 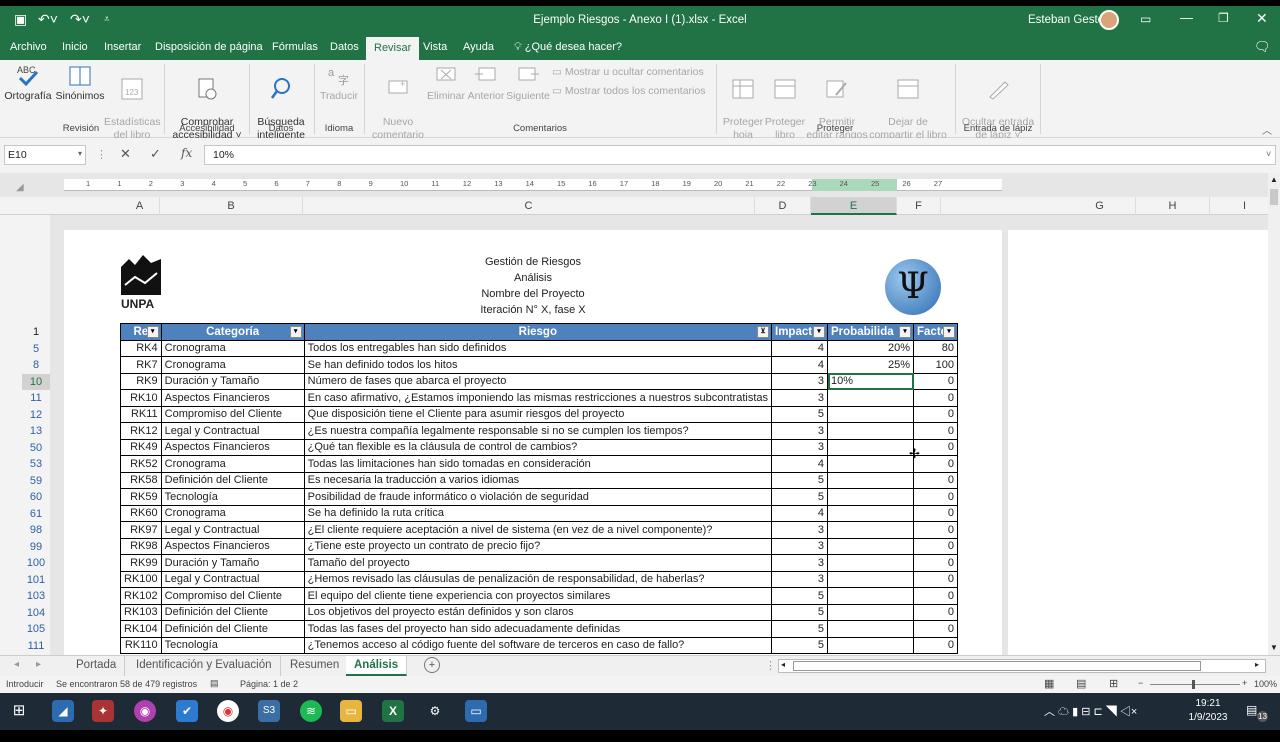 What do you see at coordinates (311, 711) in the screenshot?
I see `spotify-icon: ≋` at bounding box center [311, 711].